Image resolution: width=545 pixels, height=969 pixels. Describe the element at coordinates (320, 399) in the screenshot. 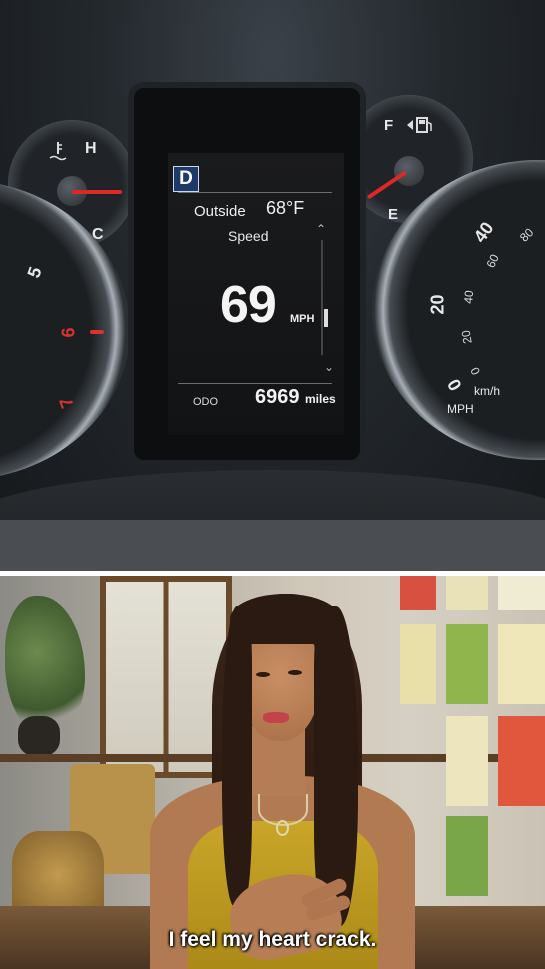

I see `odometer-unit: miles` at that location.